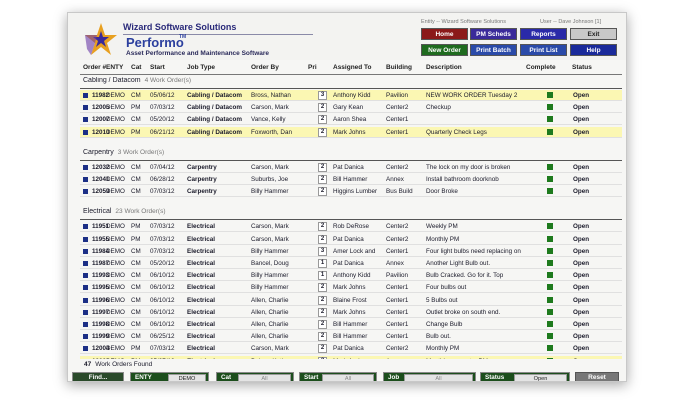 This screenshot has height=400, width=700. What do you see at coordinates (593, 34) in the screenshot?
I see `exit-button: Exit` at bounding box center [593, 34].